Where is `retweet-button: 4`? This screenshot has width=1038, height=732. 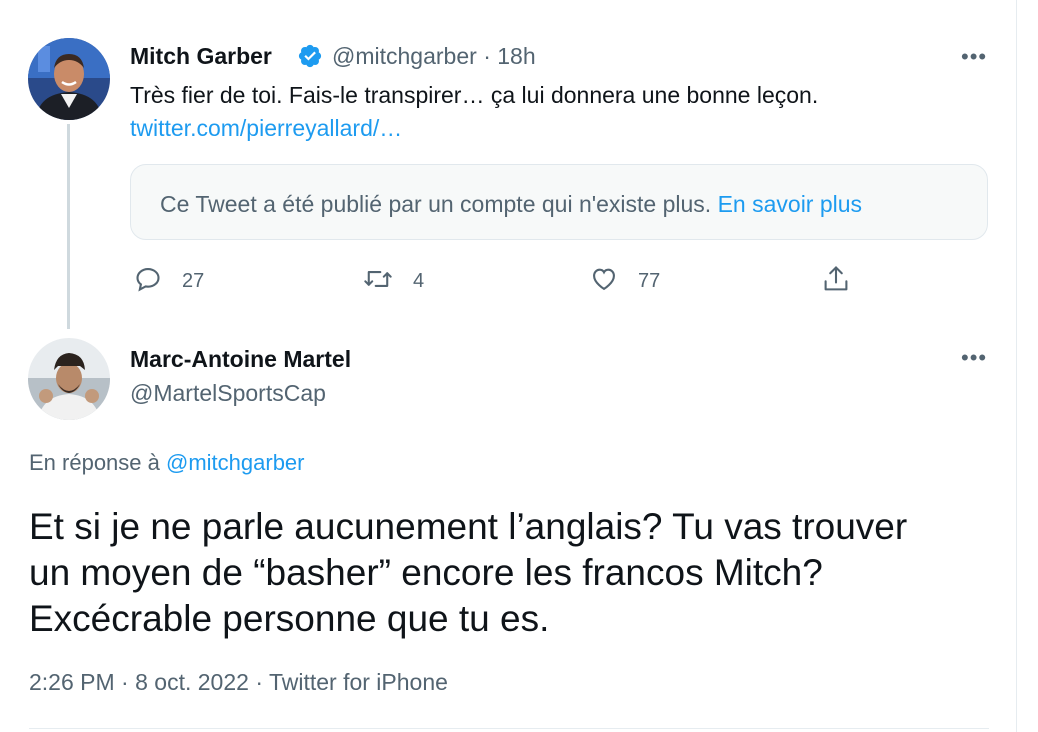
retweet-button: 4 is located at coordinates (393, 281).